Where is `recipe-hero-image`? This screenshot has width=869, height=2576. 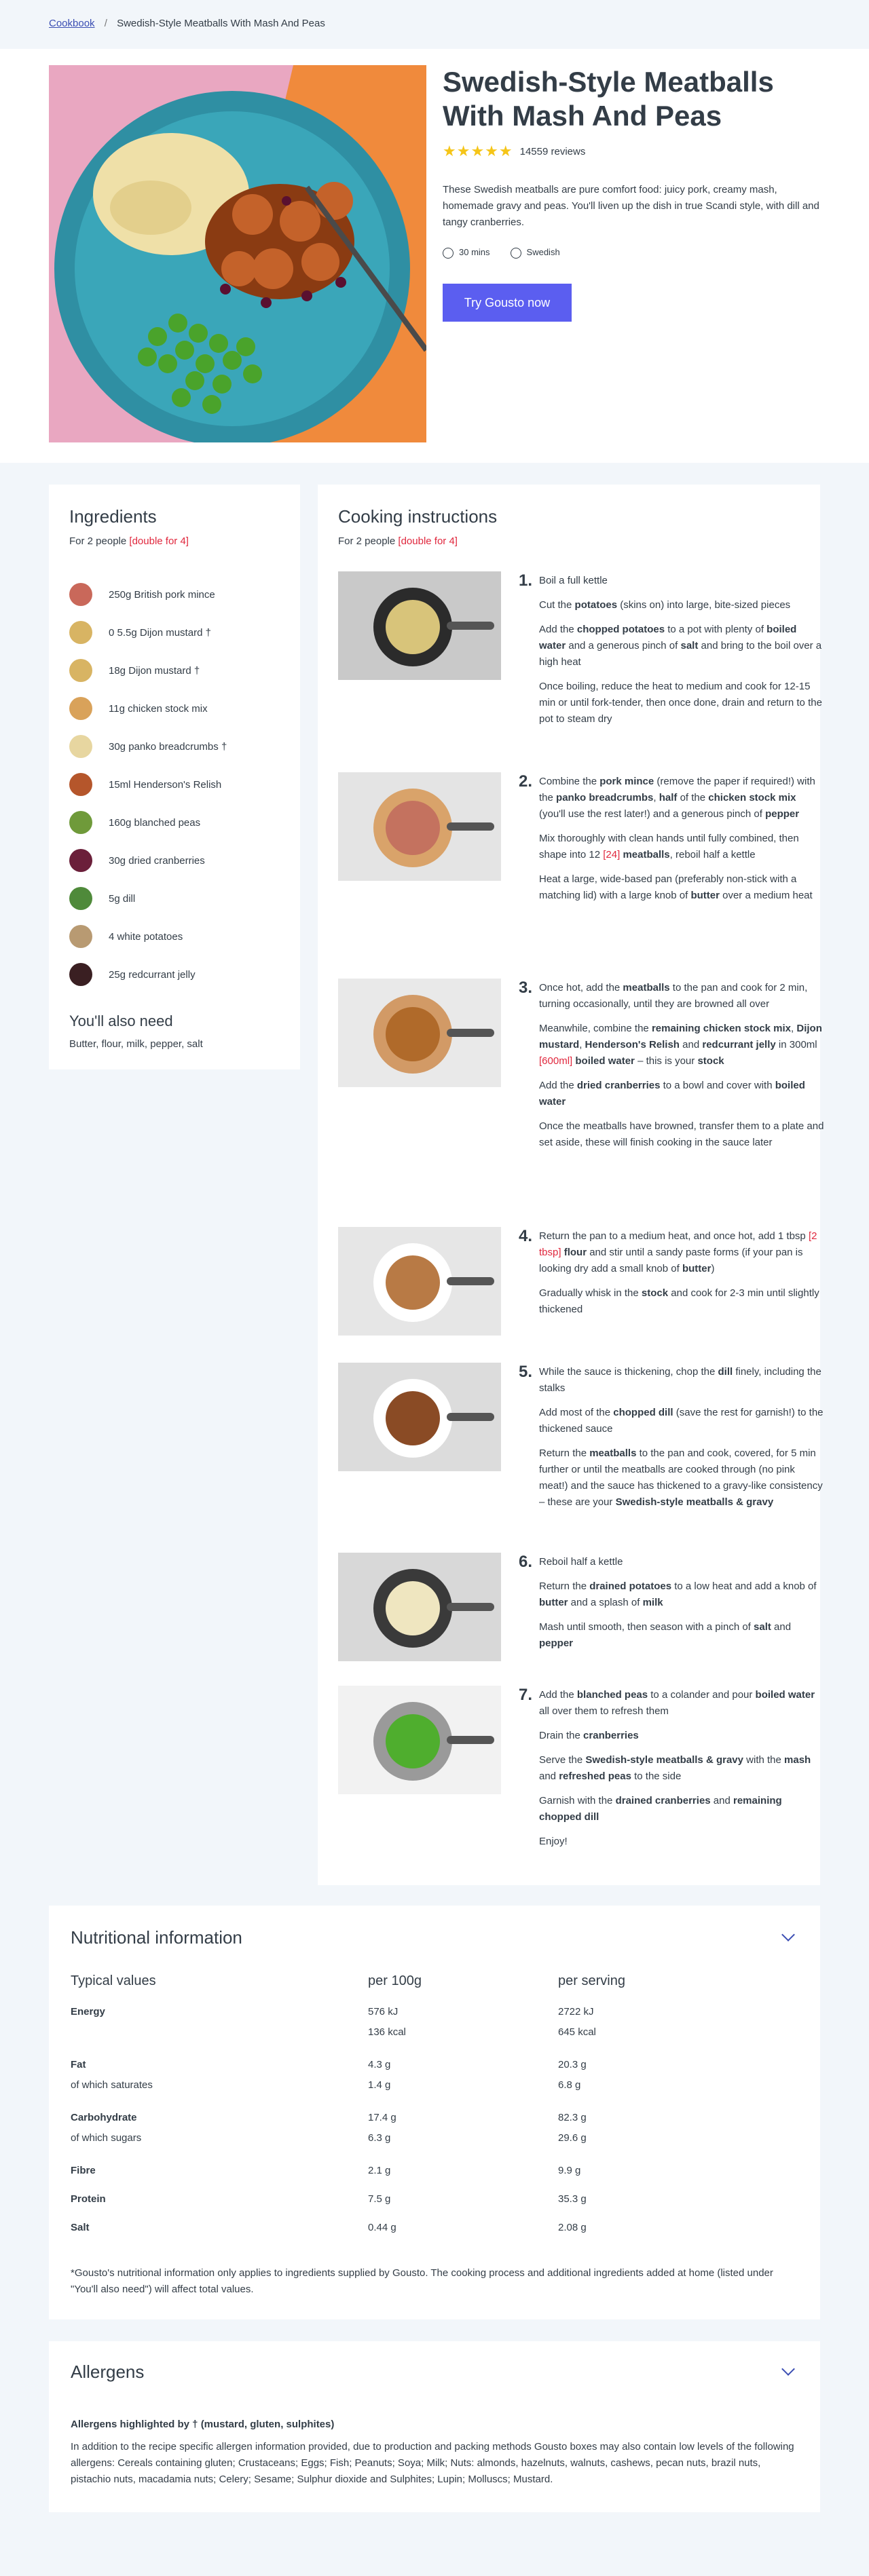 recipe-hero-image is located at coordinates (238, 253).